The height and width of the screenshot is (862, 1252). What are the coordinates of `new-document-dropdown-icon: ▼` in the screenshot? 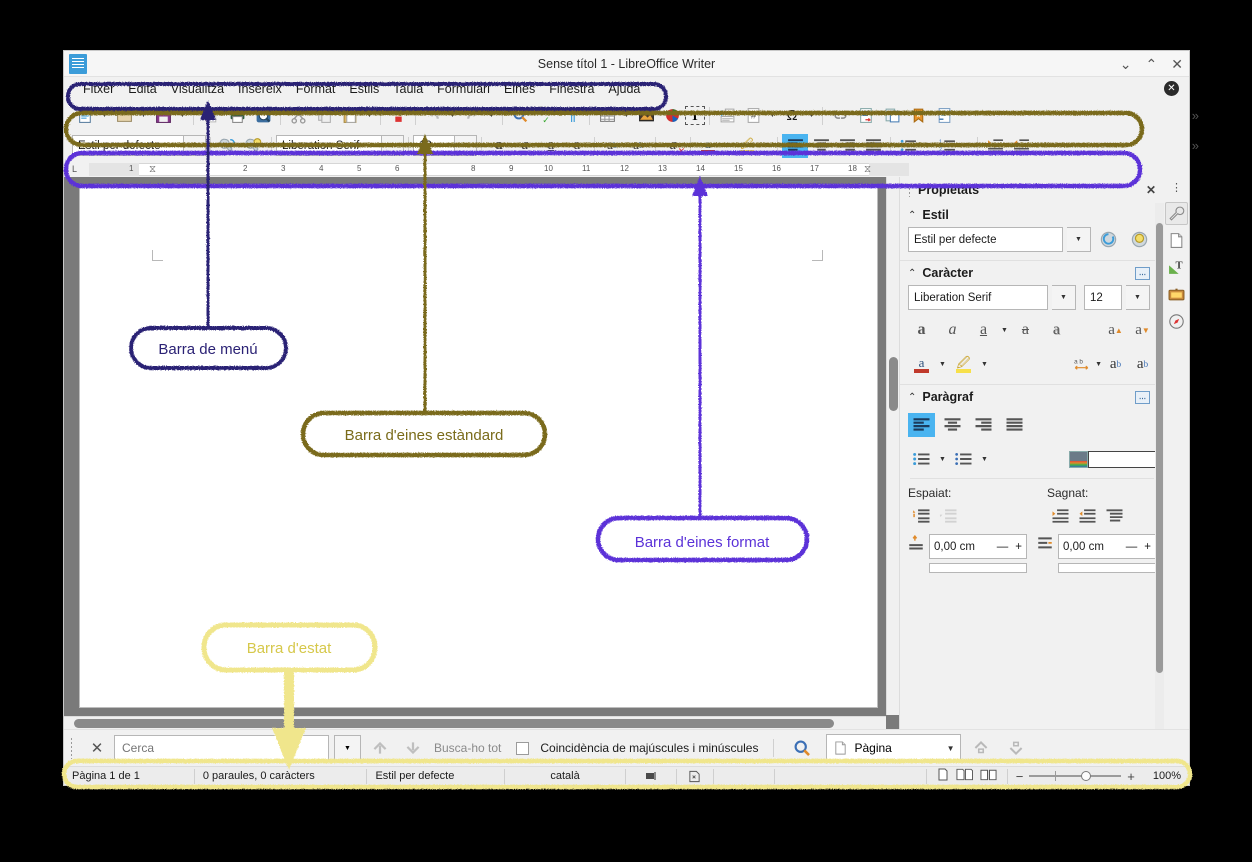 It's located at (104, 116).